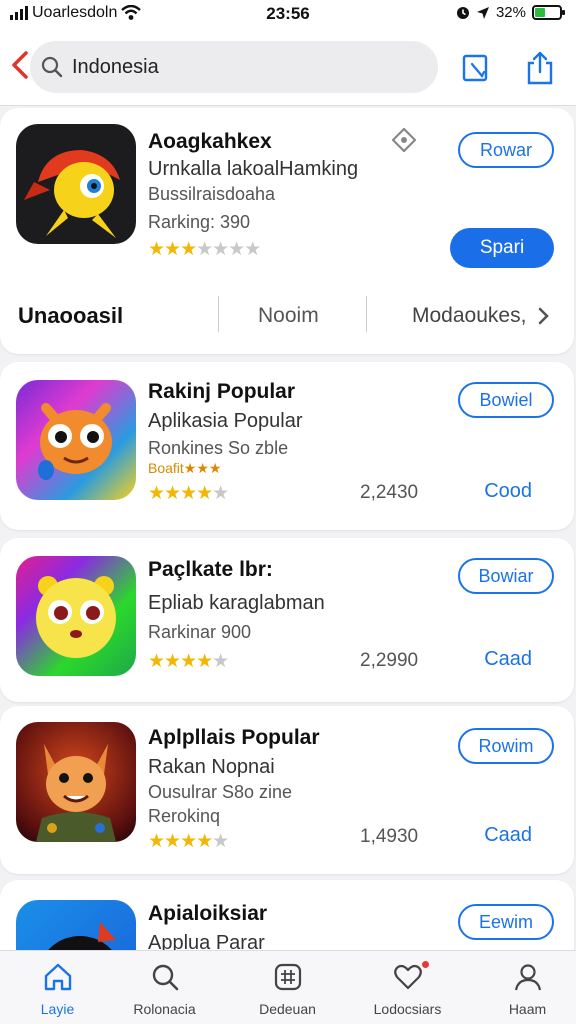 The width and height of the screenshot is (576, 1024). Describe the element at coordinates (425, 964) in the screenshot. I see `notification-dot` at that location.